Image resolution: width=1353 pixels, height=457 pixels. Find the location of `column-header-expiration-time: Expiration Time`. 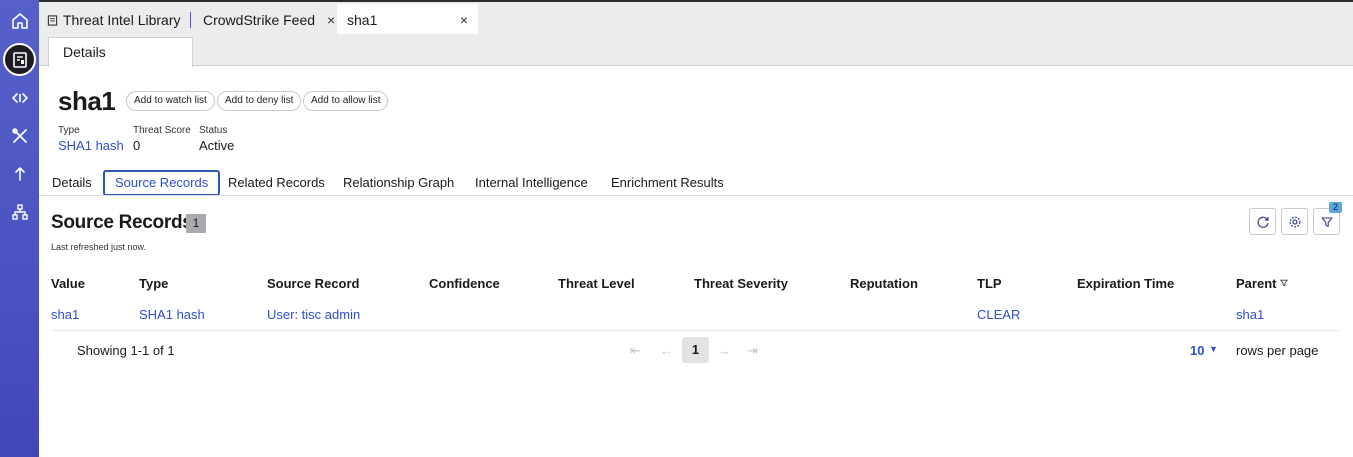

column-header-expiration-time: Expiration Time is located at coordinates (1125, 283).